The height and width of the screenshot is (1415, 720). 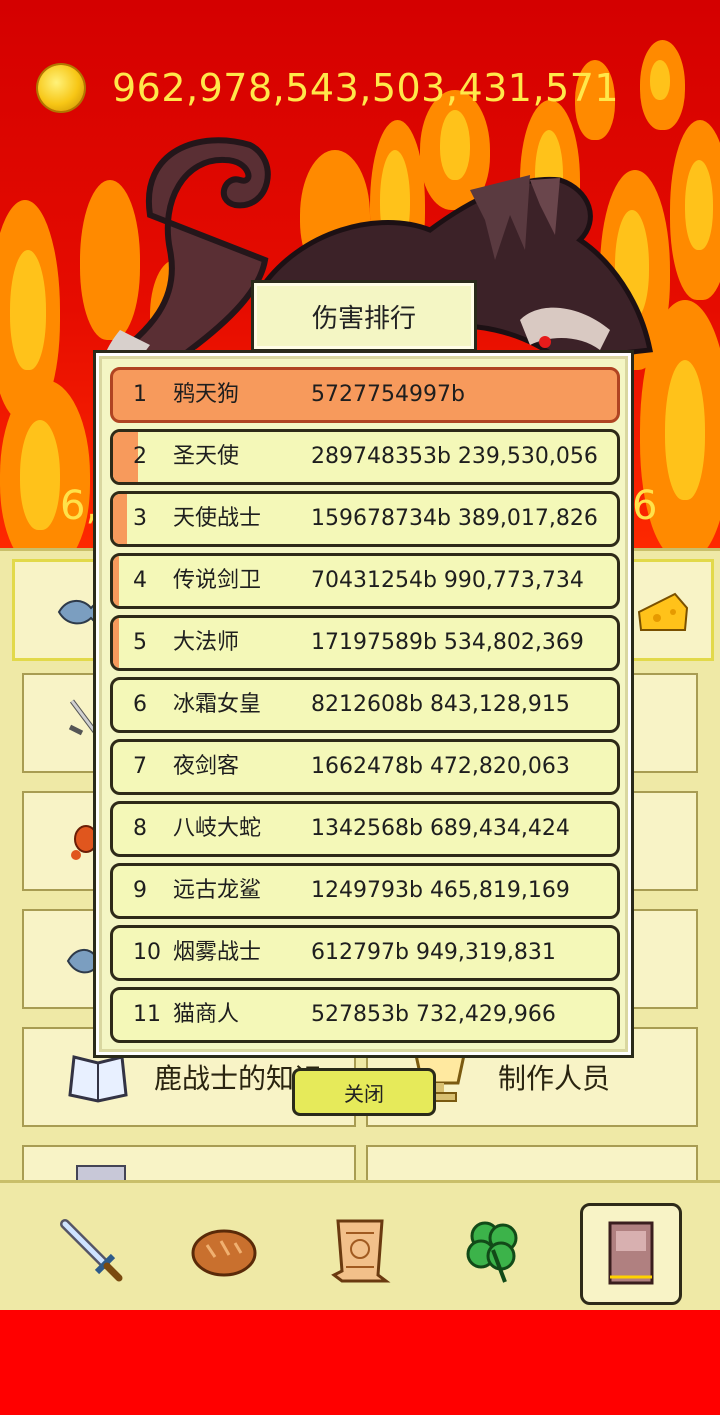 I want to click on ranking-row: 8 八岐大蛇 1342568b 689,434,424, so click(x=365, y=829).